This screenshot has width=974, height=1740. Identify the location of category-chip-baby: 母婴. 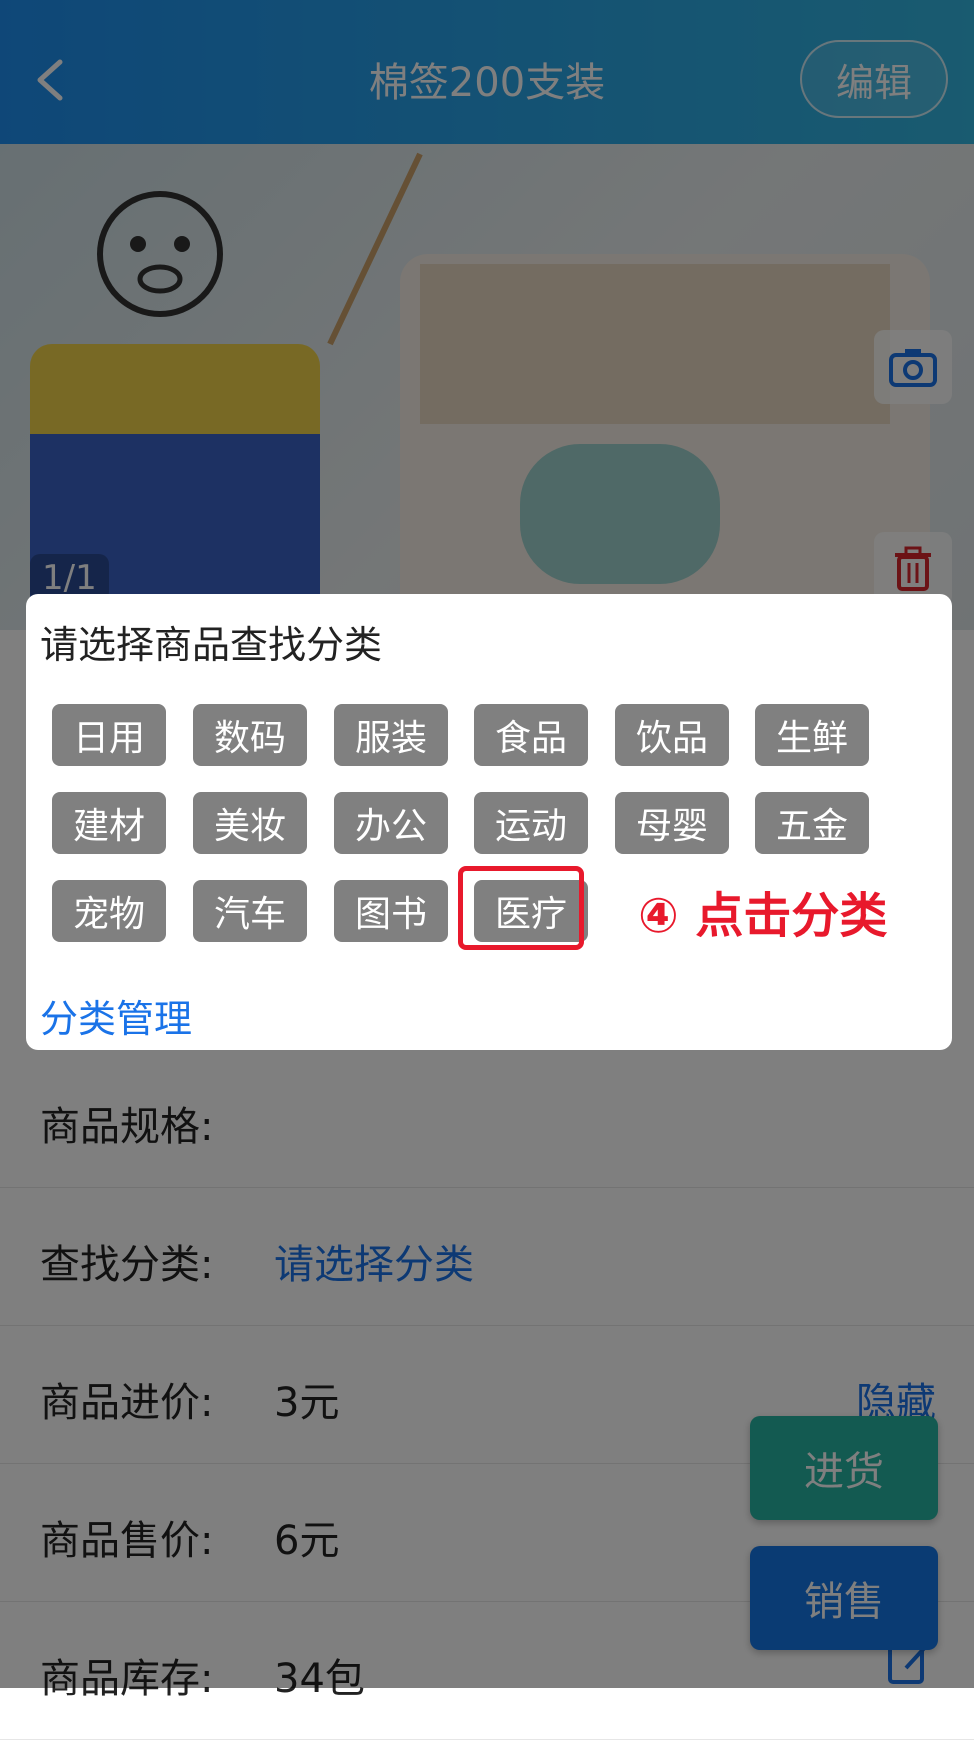
(672, 823).